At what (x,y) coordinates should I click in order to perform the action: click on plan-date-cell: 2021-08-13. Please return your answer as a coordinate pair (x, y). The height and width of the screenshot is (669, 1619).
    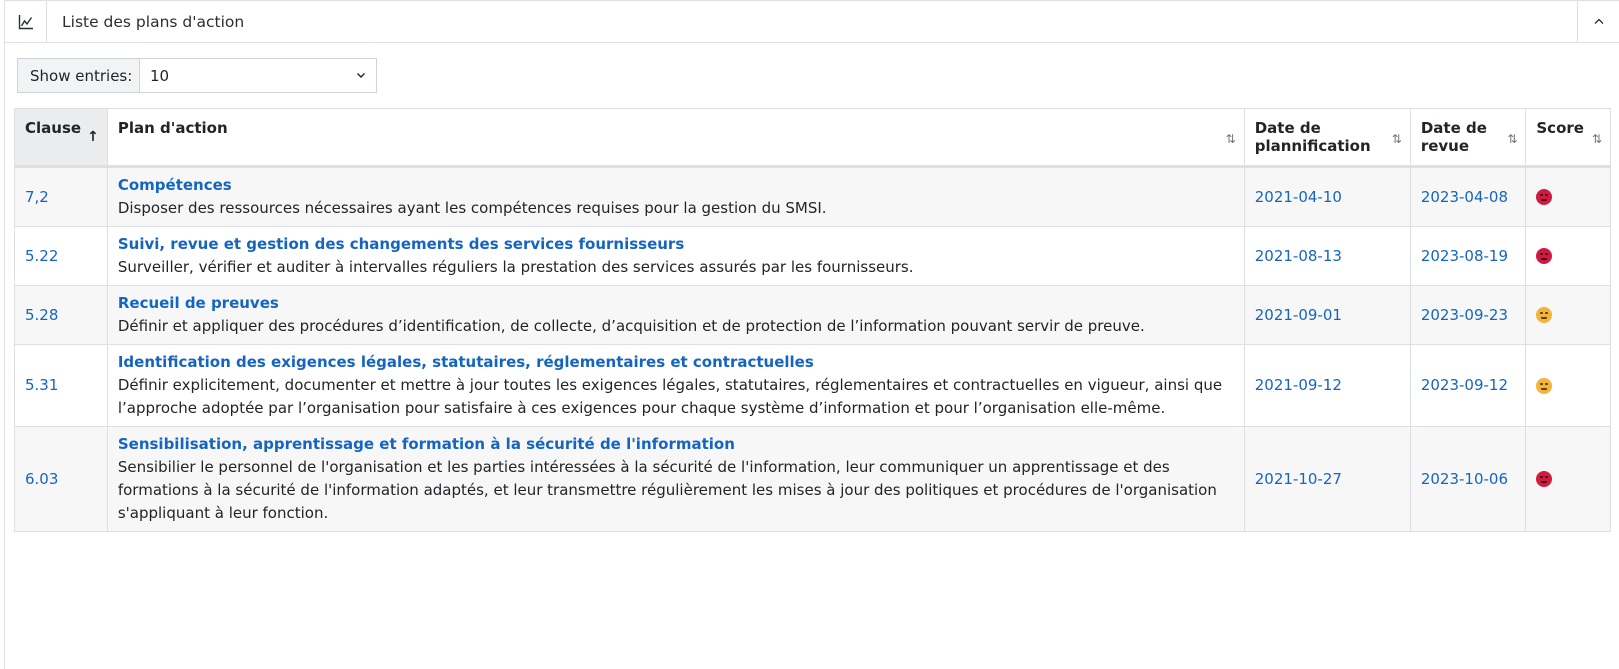
    Looking at the image, I should click on (1327, 256).